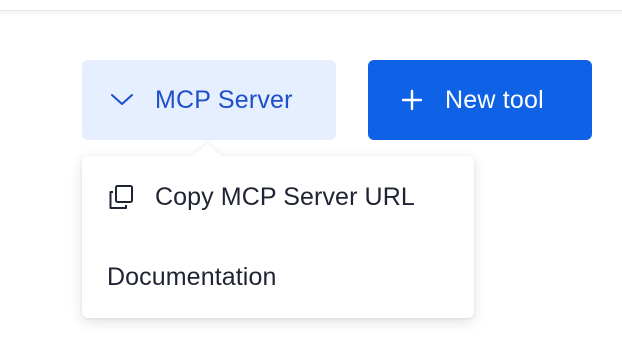 The height and width of the screenshot is (350, 622). I want to click on top-bar-divider, so click(311, 5).